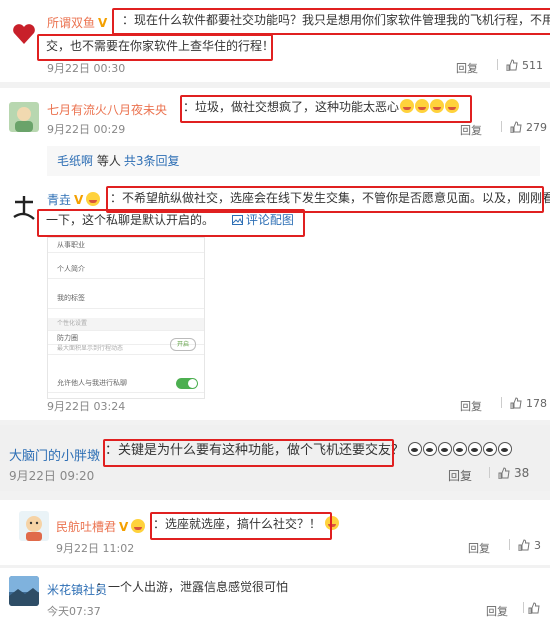  I want to click on timestamp: 今天07:37, so click(74, 611).